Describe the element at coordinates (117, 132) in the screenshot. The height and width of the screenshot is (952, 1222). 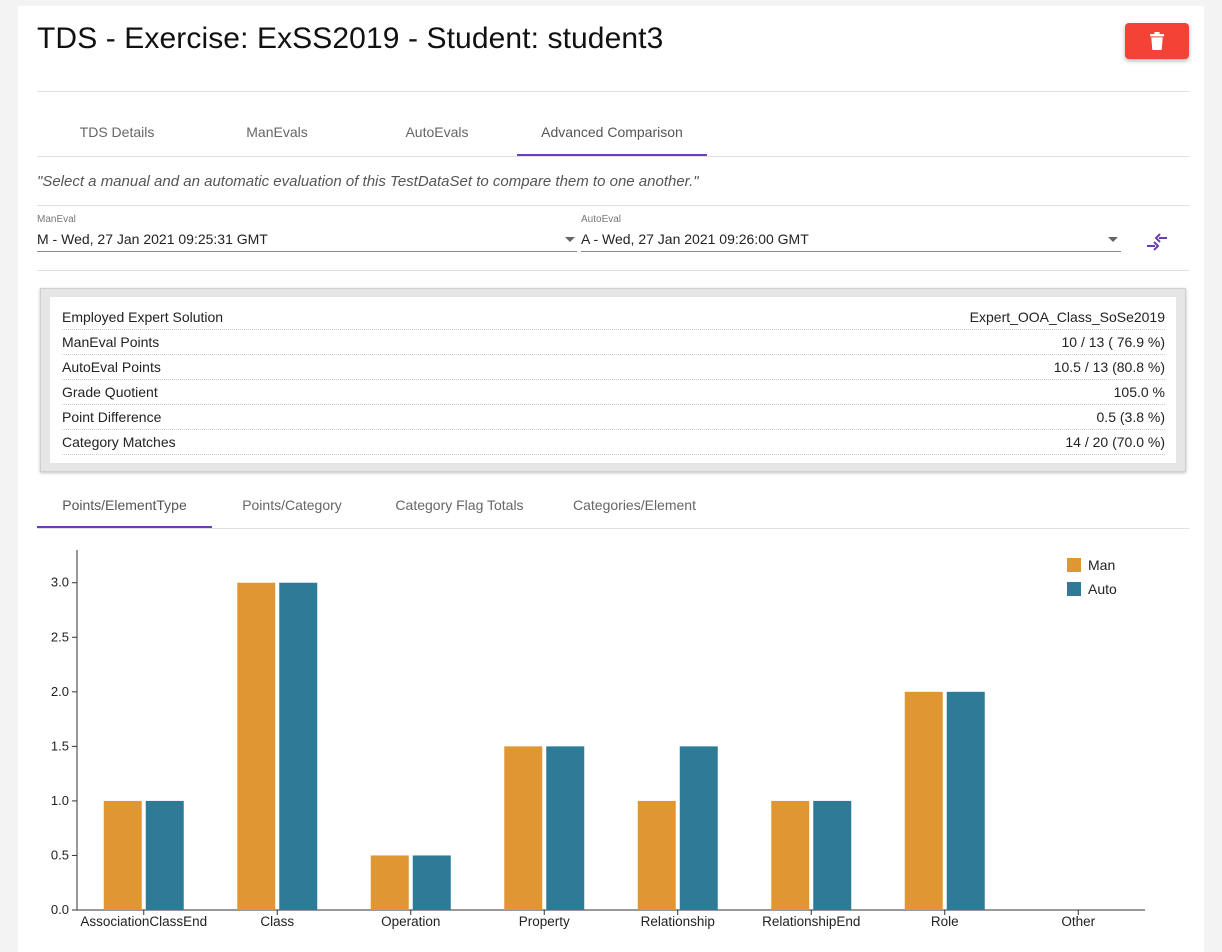
I see `tab-tds-details: TDS Details` at that location.